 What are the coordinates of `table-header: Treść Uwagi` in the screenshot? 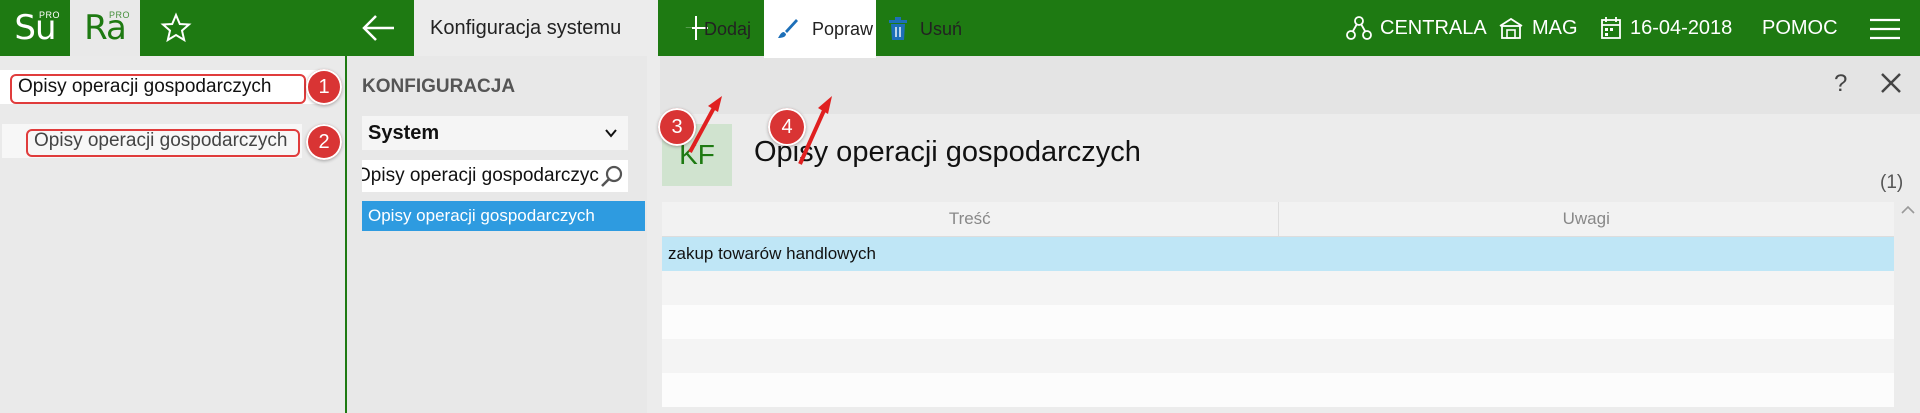 It's located at (1278, 219).